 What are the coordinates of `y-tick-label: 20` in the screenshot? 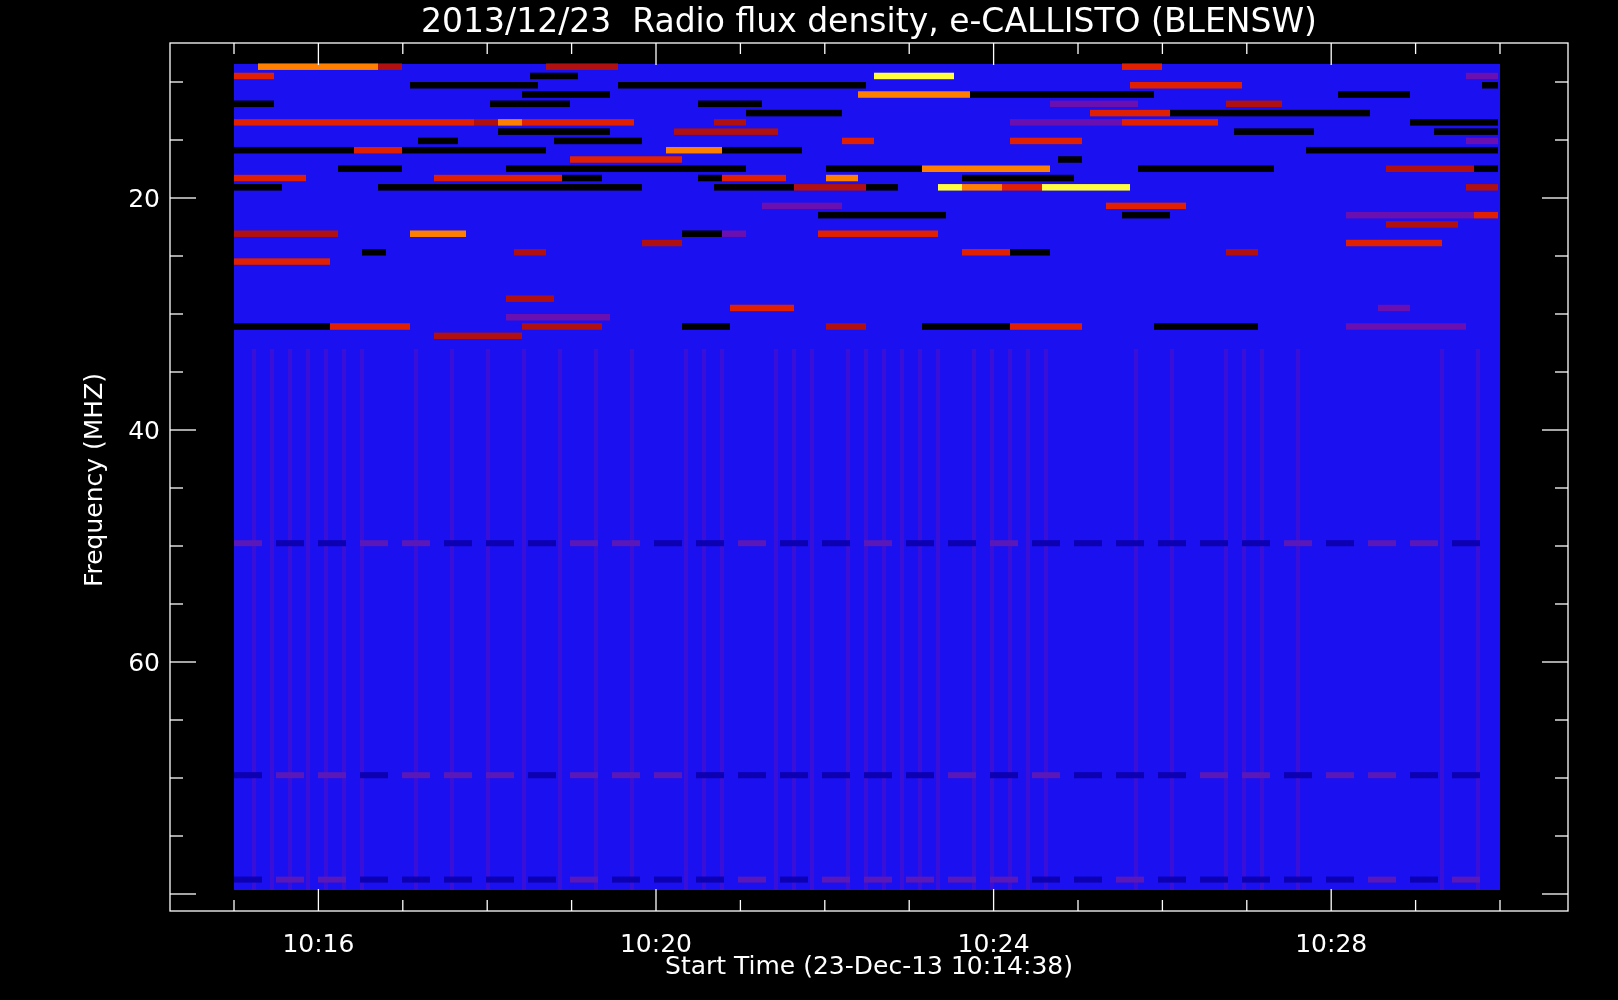 It's located at (144, 198).